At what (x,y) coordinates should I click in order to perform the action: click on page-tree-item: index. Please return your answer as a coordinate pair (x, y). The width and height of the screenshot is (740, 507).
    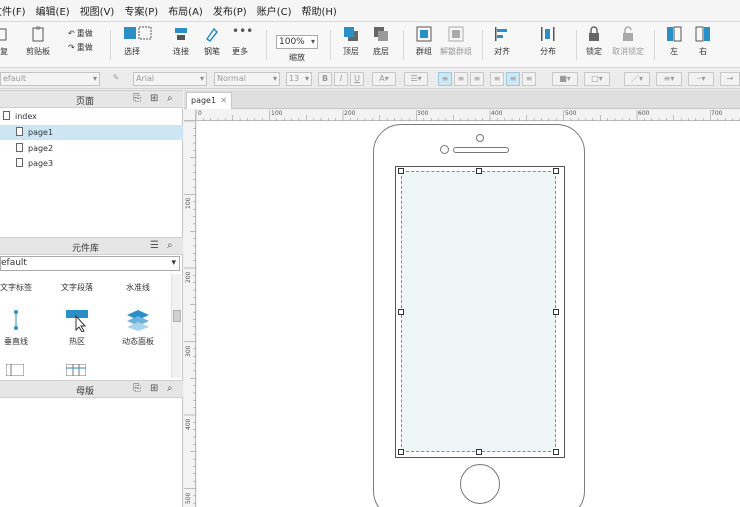
    Looking at the image, I should click on (91, 116).